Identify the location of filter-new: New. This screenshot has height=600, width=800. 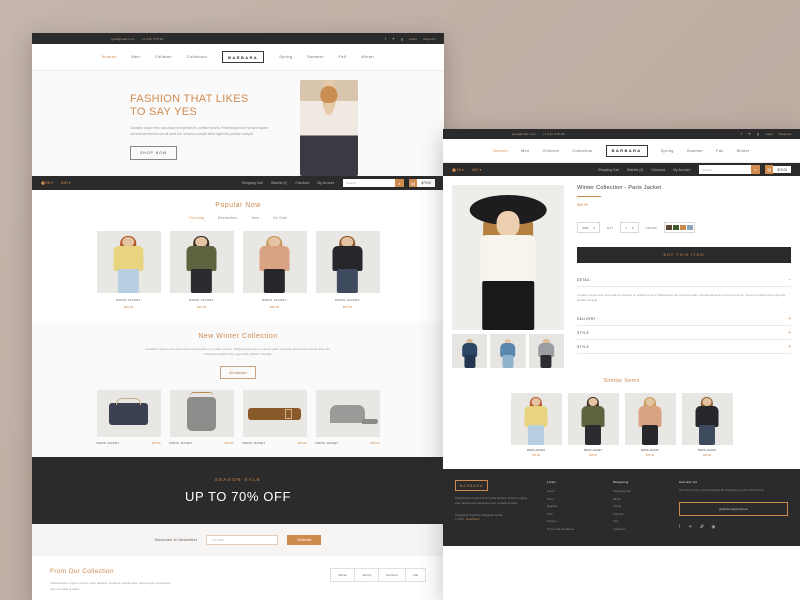
(256, 218).